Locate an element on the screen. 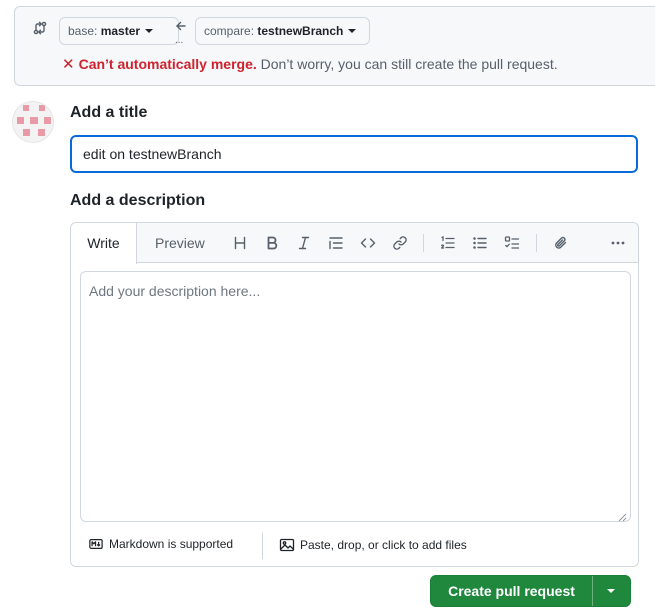 The height and width of the screenshot is (616, 655). base-label: base: is located at coordinates (84, 31).